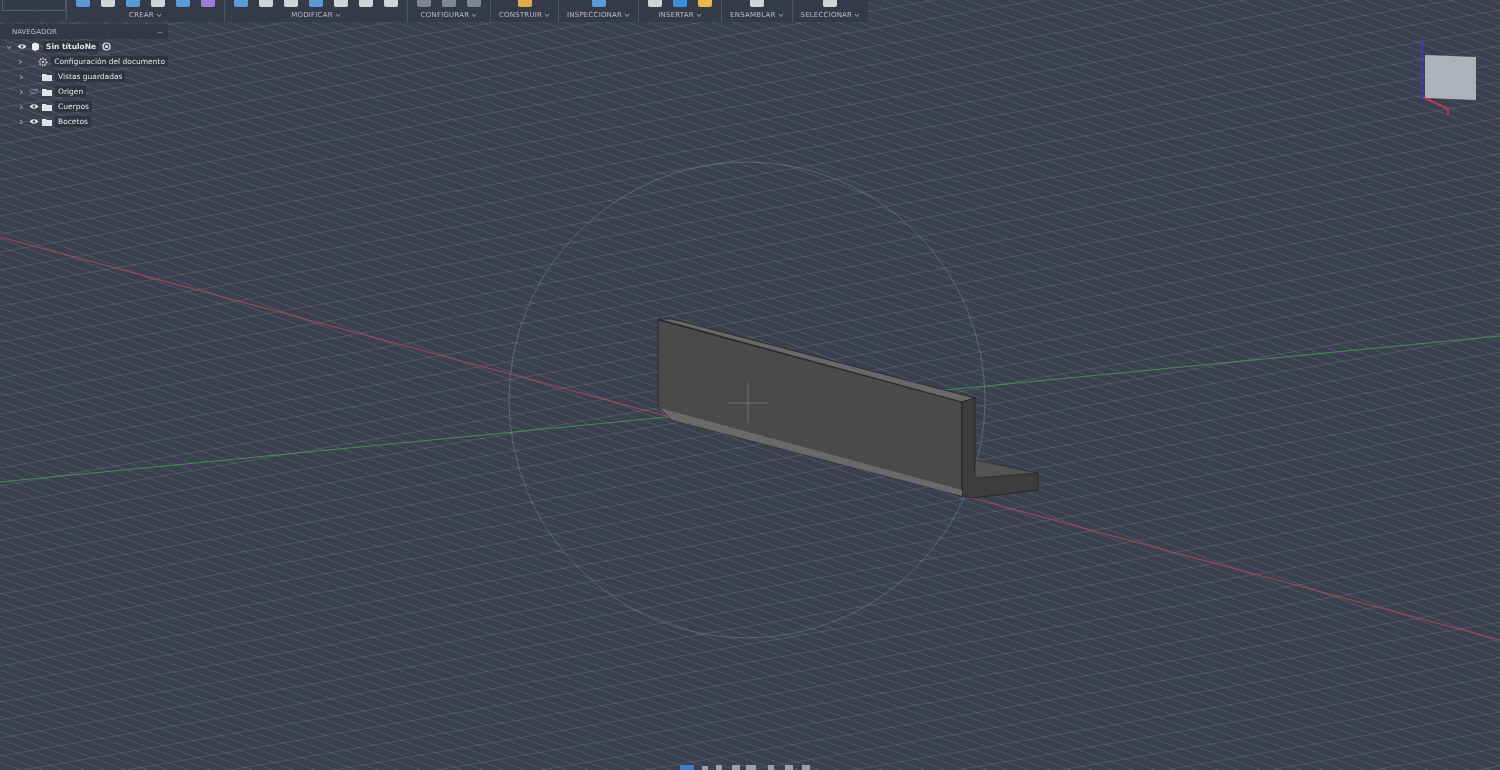 The width and height of the screenshot is (1500, 770). I want to click on gear-icon, so click(43, 61).